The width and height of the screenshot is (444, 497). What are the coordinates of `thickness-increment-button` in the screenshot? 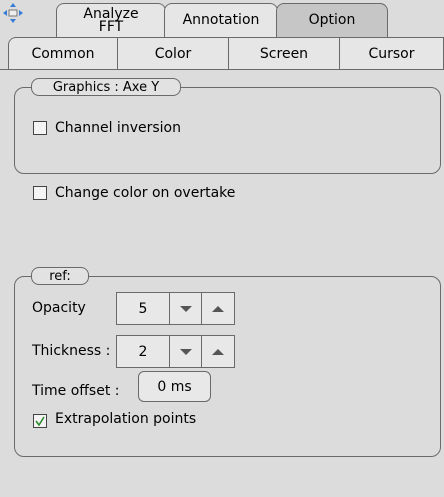 It's located at (218, 351).